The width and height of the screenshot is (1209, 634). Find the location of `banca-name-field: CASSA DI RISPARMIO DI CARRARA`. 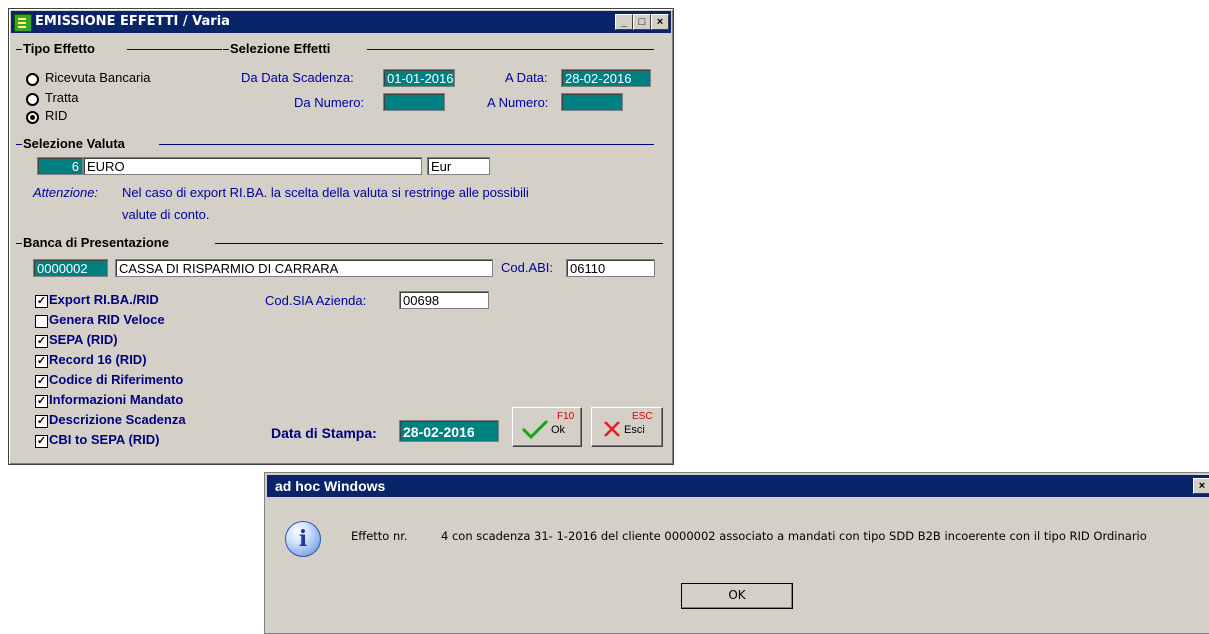

banca-name-field: CASSA DI RISPARMIO DI CARRARA is located at coordinates (304, 268).